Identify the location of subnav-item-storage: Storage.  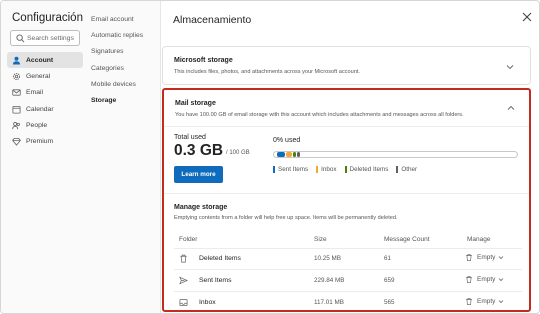
(125, 100).